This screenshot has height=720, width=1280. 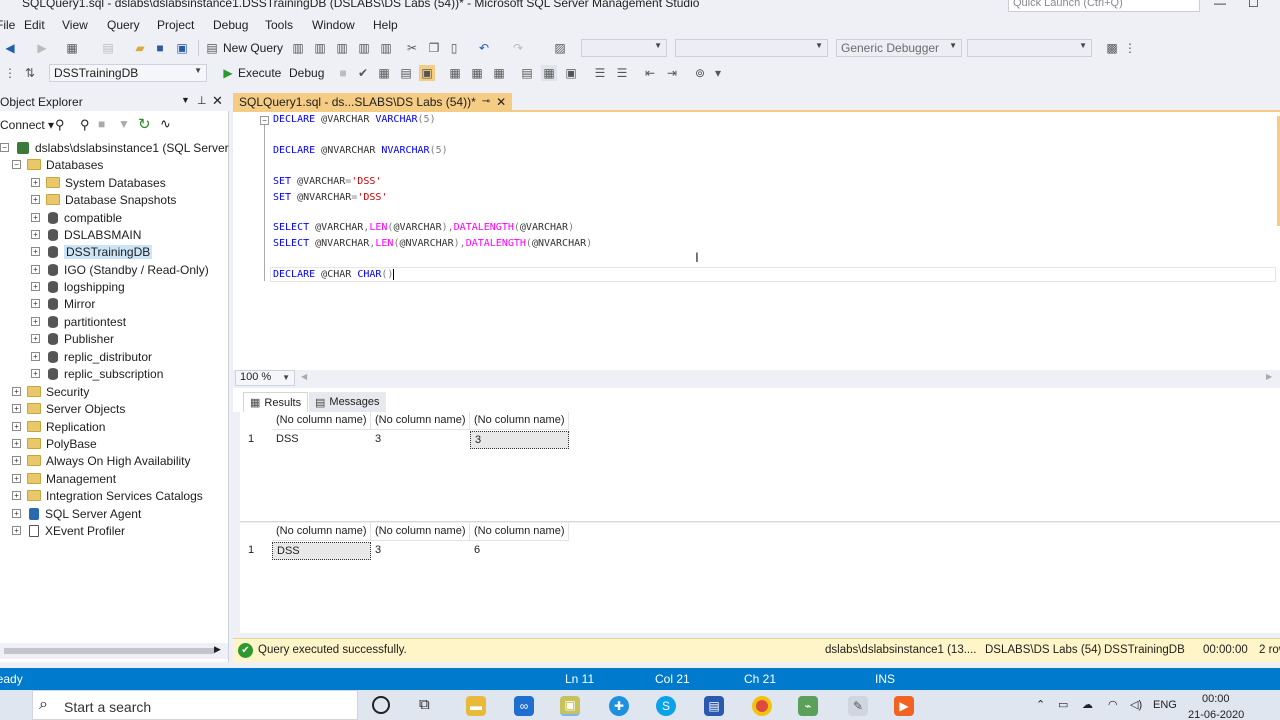 I want to click on save-icon: ■, so click(x=160, y=48).